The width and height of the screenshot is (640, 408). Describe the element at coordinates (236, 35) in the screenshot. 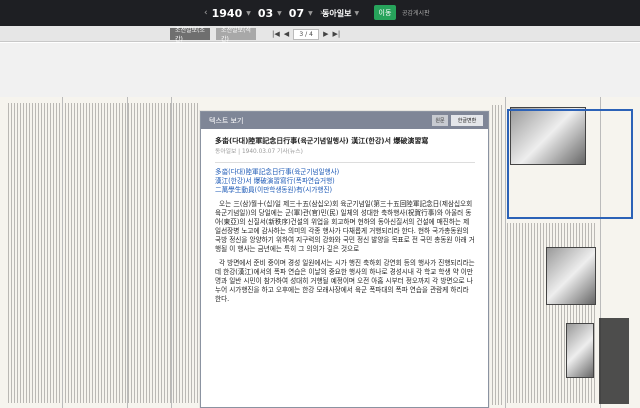

I see `tab-evening-edition: 조선일보(석간)` at that location.